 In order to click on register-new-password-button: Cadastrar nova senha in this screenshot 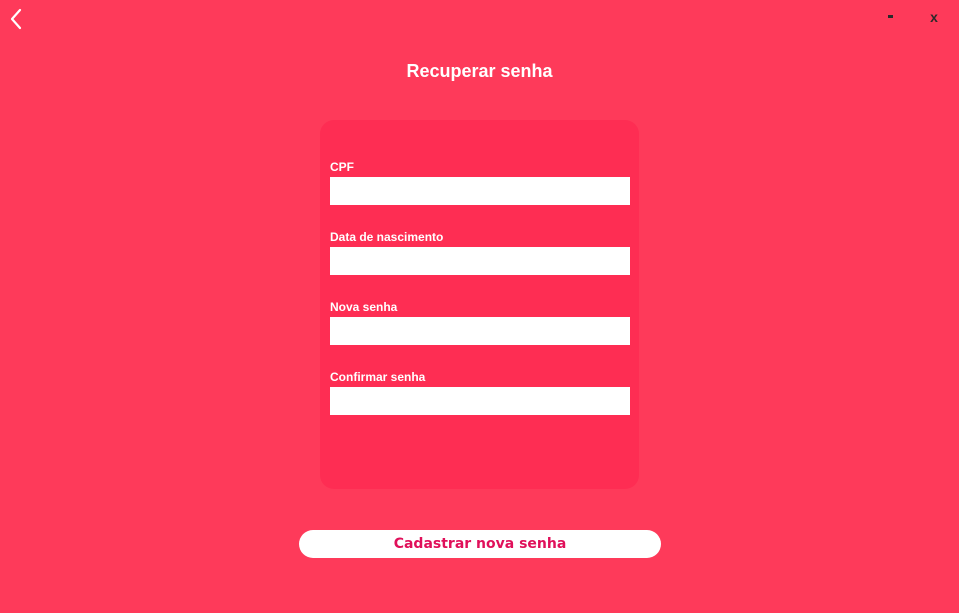, I will do `click(480, 544)`.